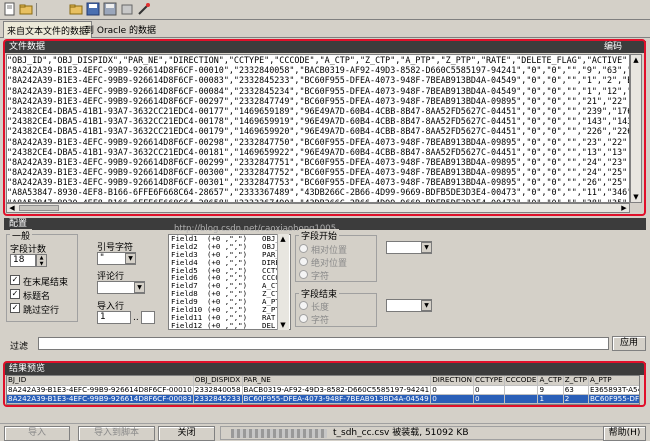  What do you see at coordinates (320, 321) in the screenshot?
I see `field-end-char-label: 字符` at bounding box center [320, 321].